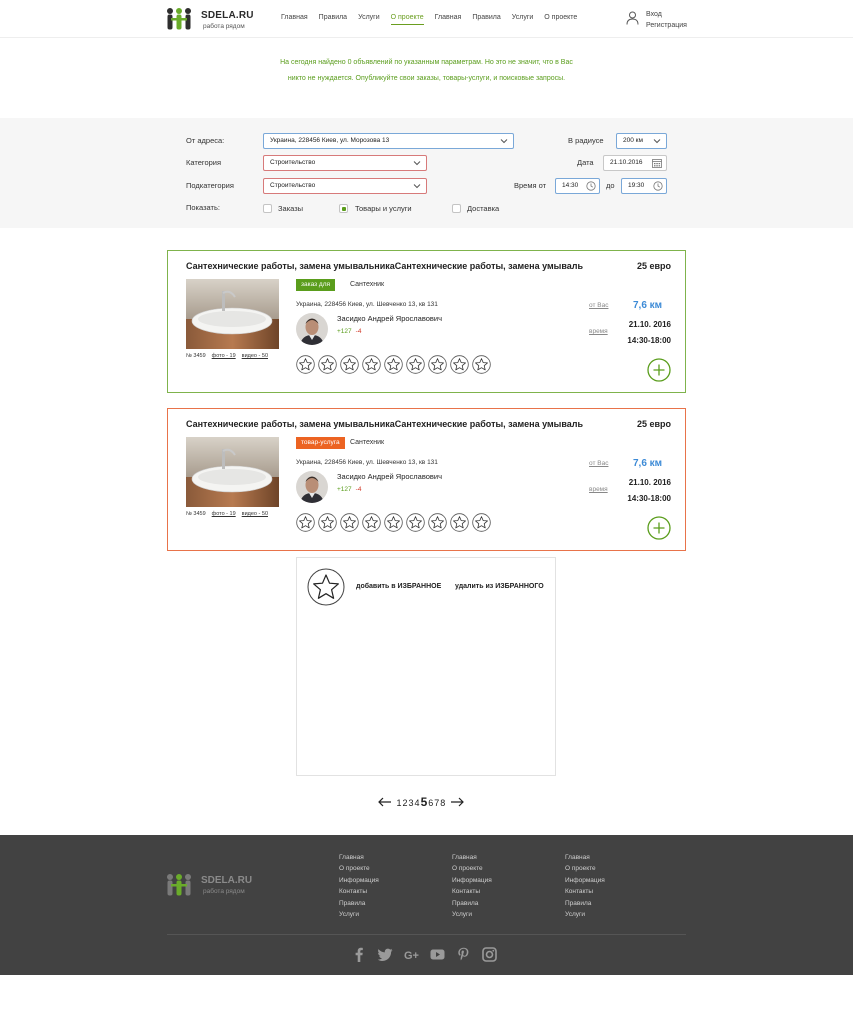  I want to click on page-number: 5, so click(424, 802).